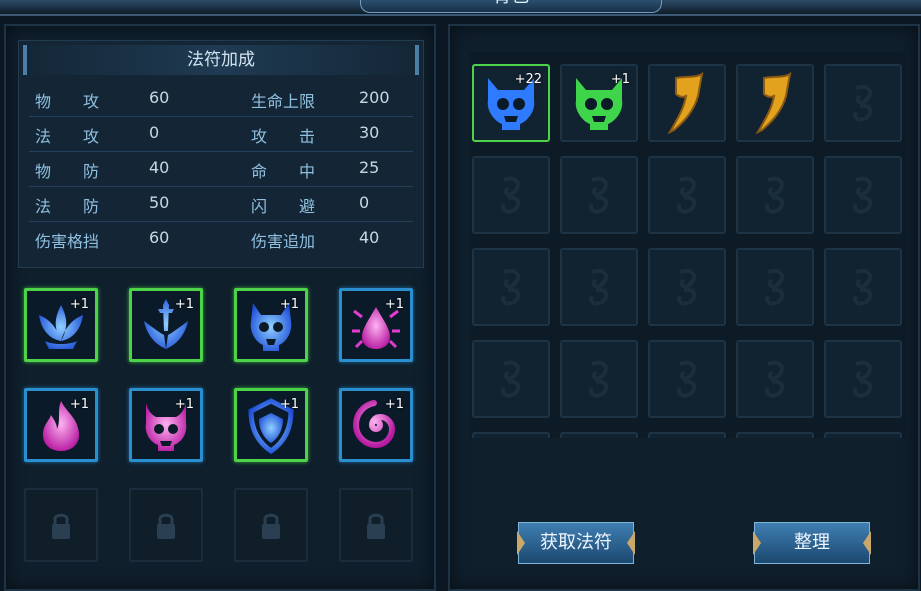 The image size is (921, 591). Describe the element at coordinates (221, 238) in the screenshot. I see `stat-row: 伤害格挡 60 伤害追加 40` at that location.